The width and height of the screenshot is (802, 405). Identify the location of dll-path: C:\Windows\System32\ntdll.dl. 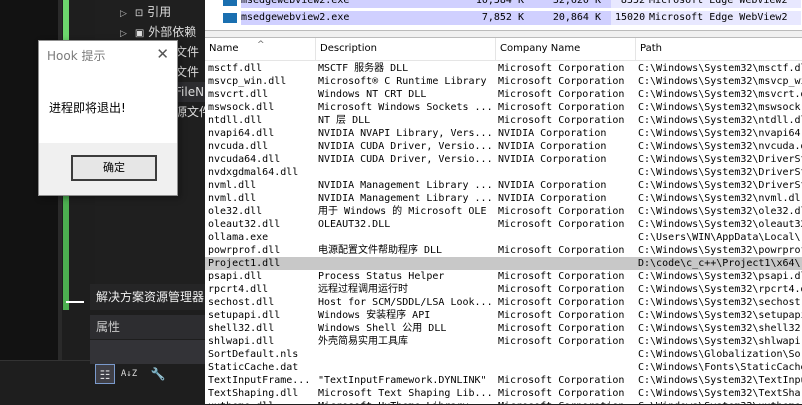
(720, 120).